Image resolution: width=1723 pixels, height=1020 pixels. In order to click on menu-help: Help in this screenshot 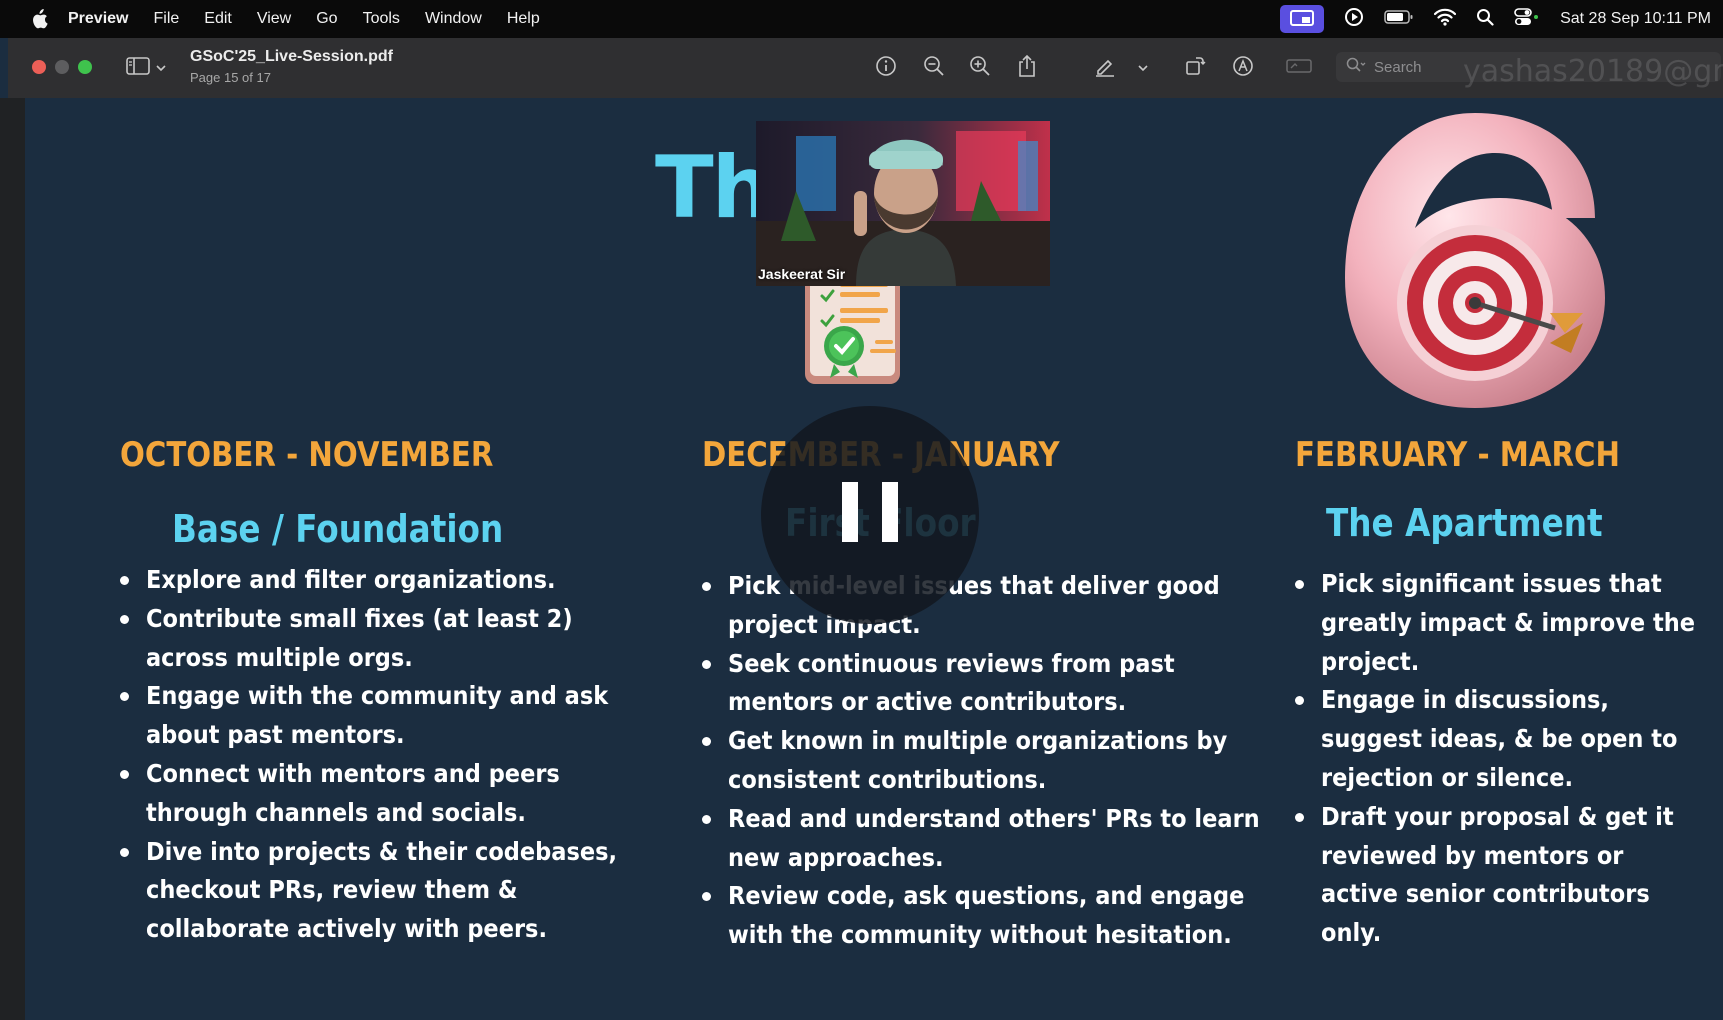, I will do `click(523, 19)`.